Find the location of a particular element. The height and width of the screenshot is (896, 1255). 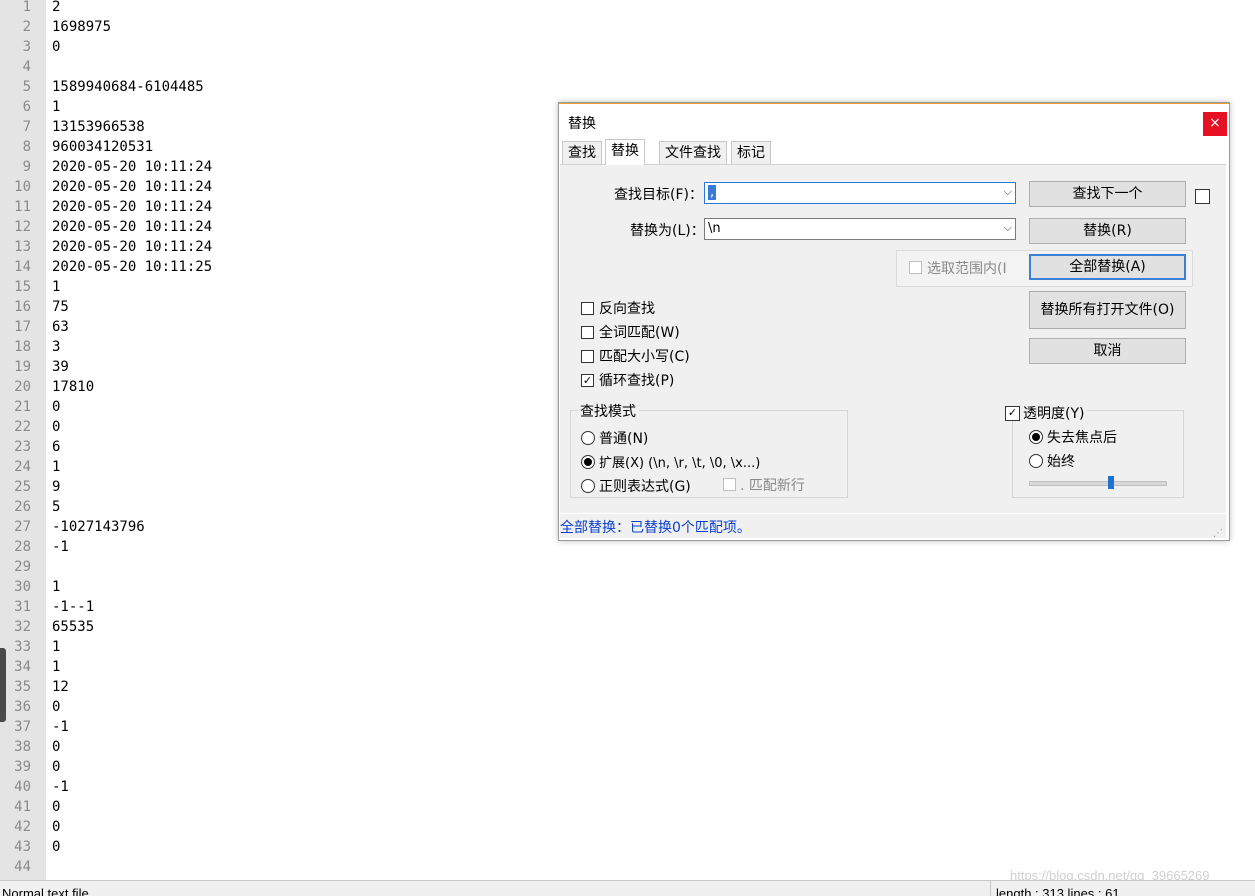

replace-button: 替换(R) is located at coordinates (1107, 231).